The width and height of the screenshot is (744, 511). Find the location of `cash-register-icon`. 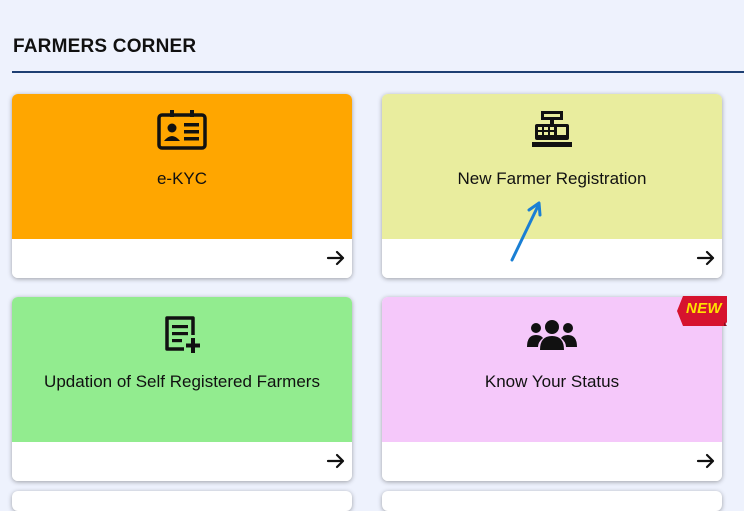

cash-register-icon is located at coordinates (552, 129).